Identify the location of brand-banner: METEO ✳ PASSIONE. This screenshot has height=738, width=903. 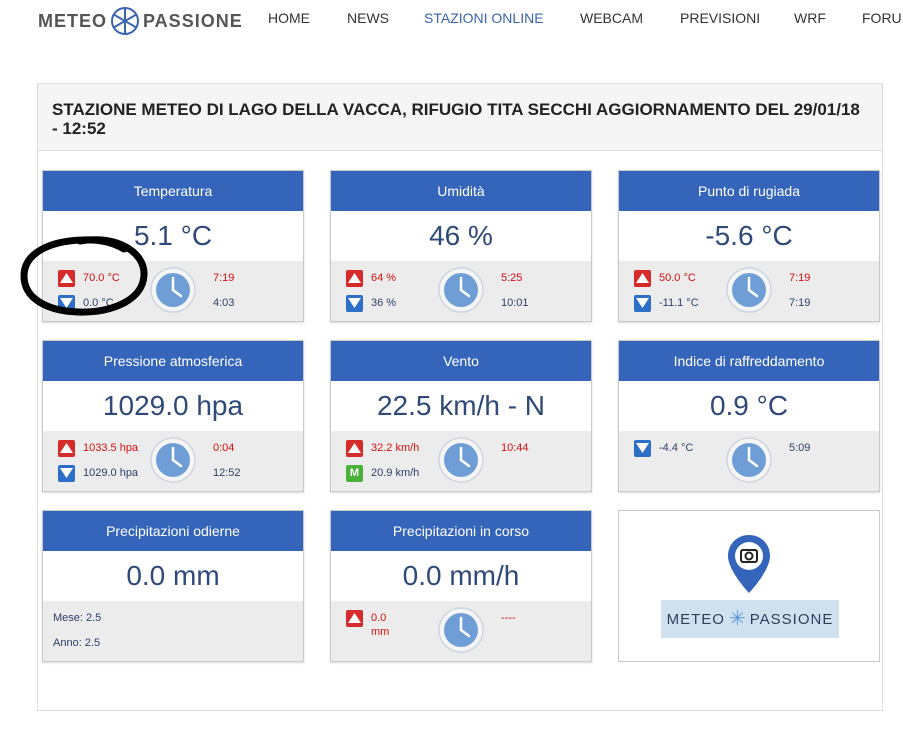
(750, 619).